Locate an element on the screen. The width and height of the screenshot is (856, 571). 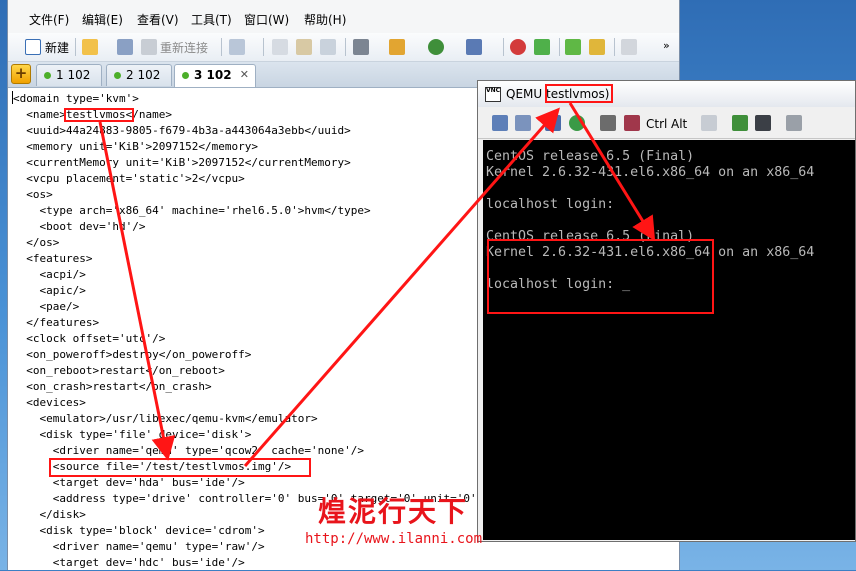
code-line: <apic/> is located at coordinates (49, 290).